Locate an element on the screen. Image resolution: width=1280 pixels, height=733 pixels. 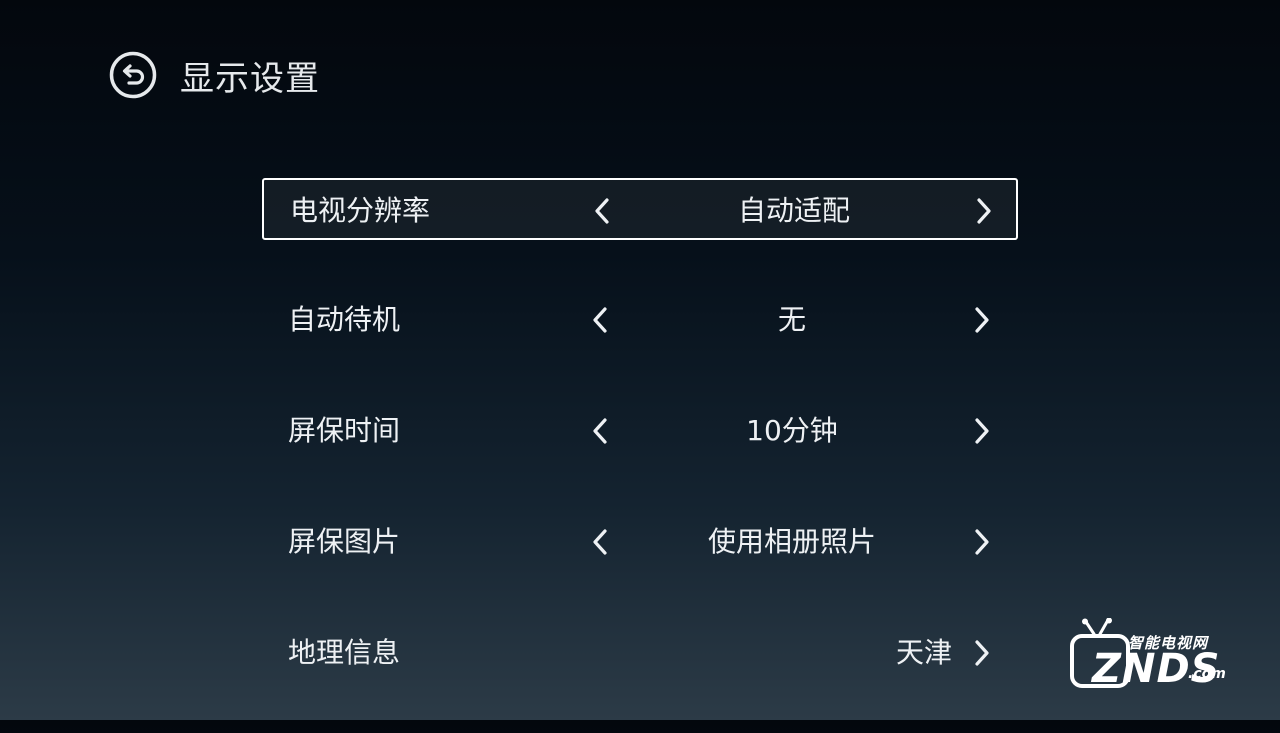
header: 显示设置 is located at coordinates (214, 75).